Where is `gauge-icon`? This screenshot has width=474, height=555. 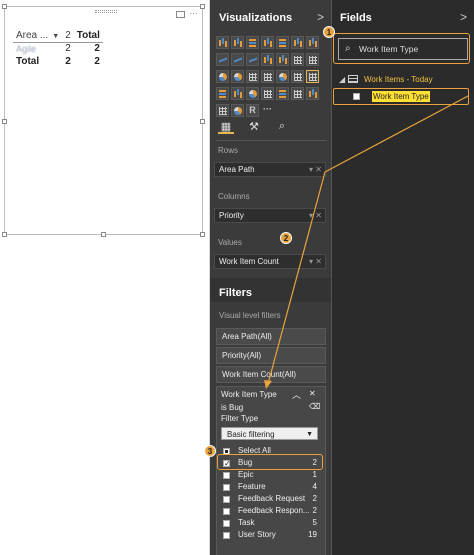
gauge-icon is located at coordinates (282, 76).